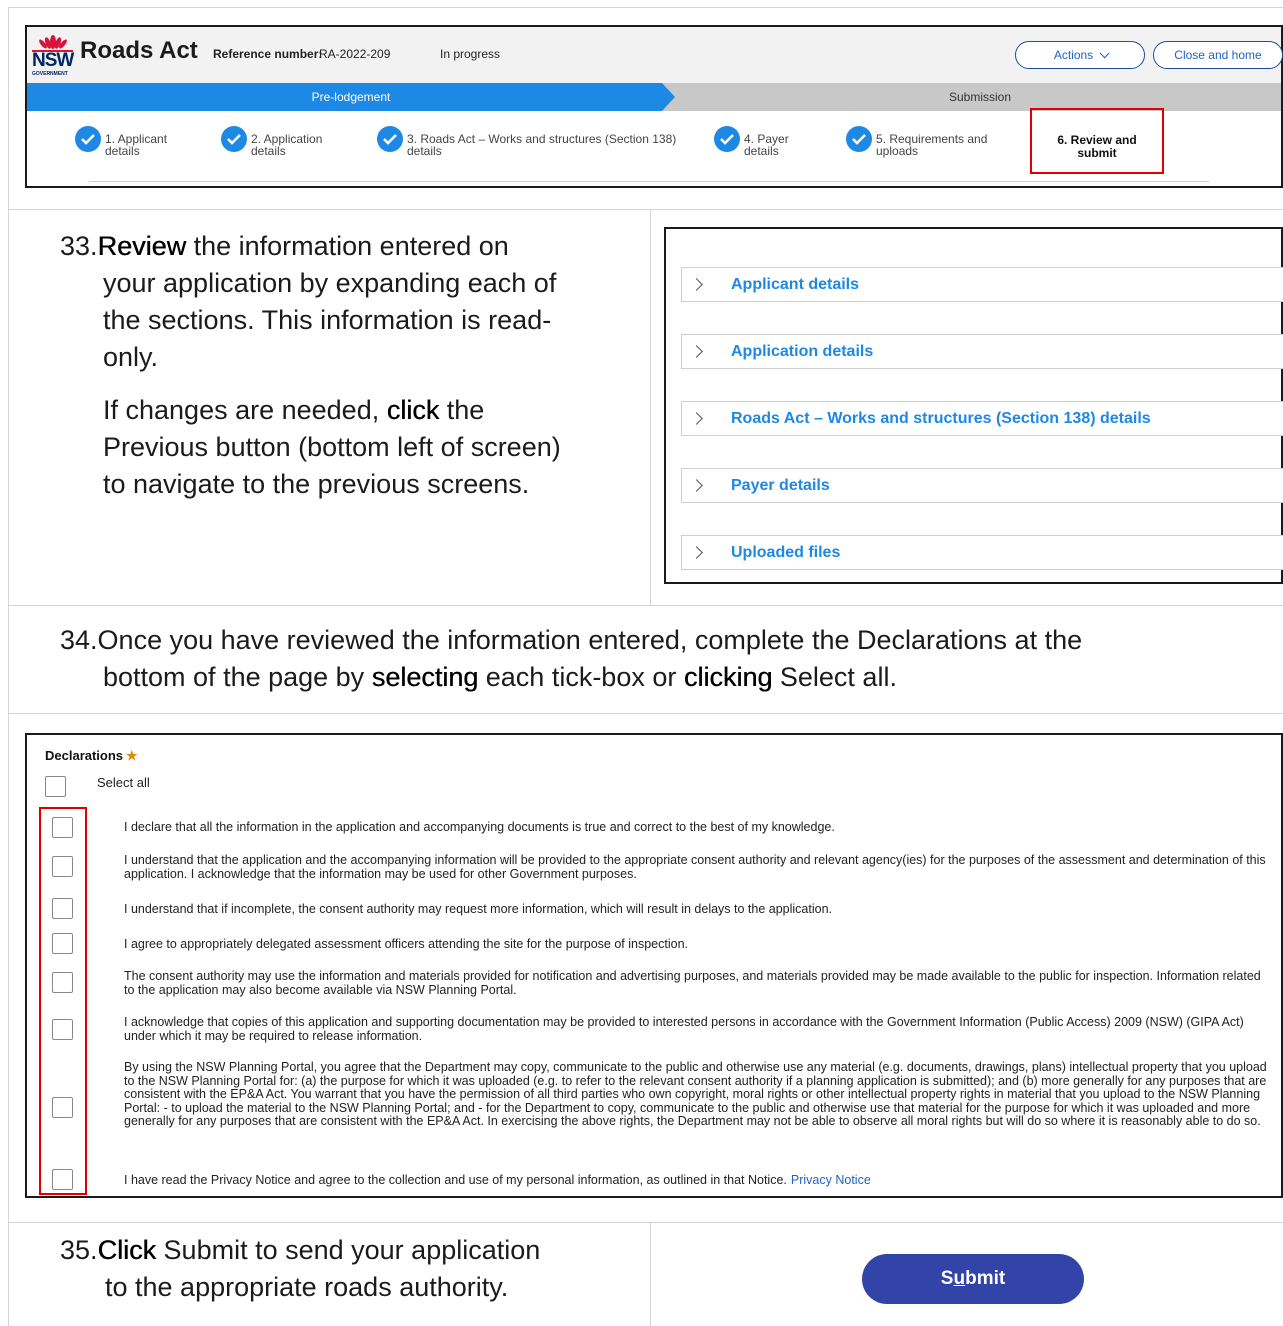 This screenshot has width=1283, height=1326. Describe the element at coordinates (271, 142) in the screenshot. I see `step-application-details: 2. Application details` at that location.